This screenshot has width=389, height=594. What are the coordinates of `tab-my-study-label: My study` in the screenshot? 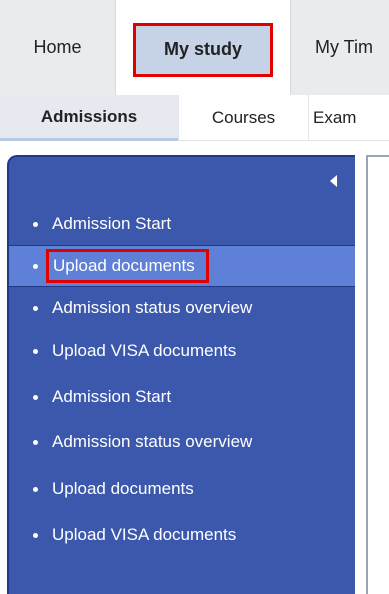 It's located at (202, 49).